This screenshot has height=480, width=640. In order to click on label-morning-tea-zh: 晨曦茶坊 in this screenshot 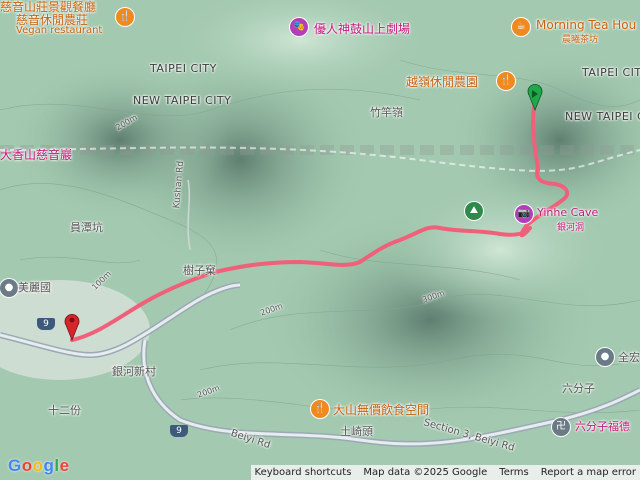, I will do `click(580, 40)`.